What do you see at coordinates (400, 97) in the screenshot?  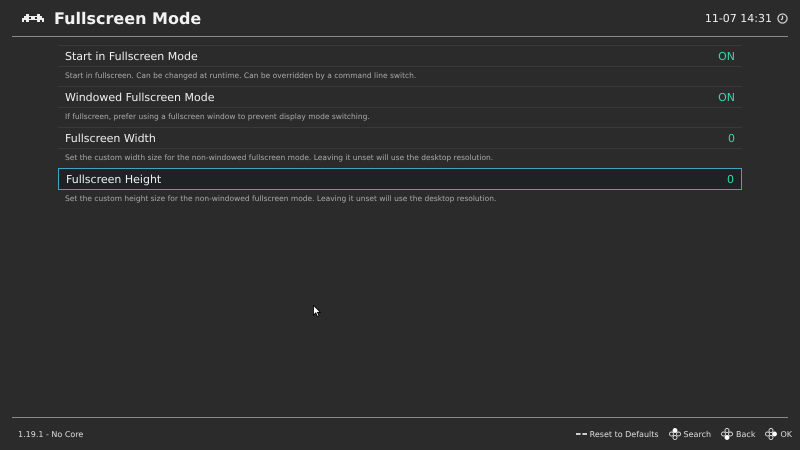 I see `setting-row: Windowed Fullscreen Mode ON` at bounding box center [400, 97].